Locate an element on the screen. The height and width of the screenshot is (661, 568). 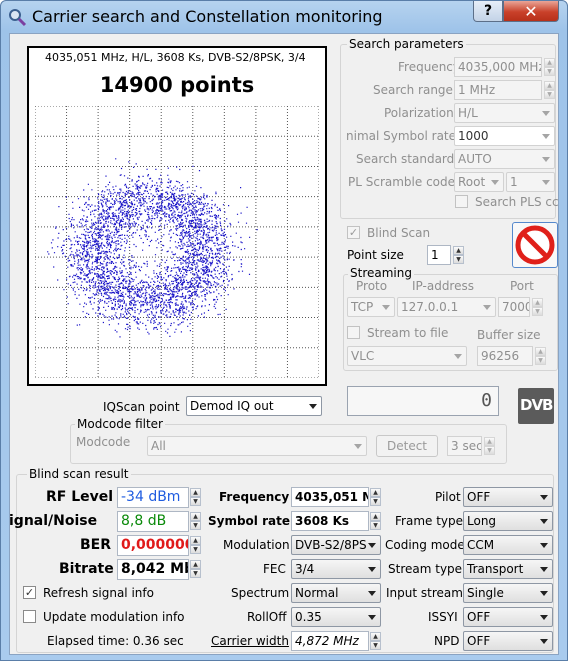
streaming-title: Streaming is located at coordinates (381, 273).